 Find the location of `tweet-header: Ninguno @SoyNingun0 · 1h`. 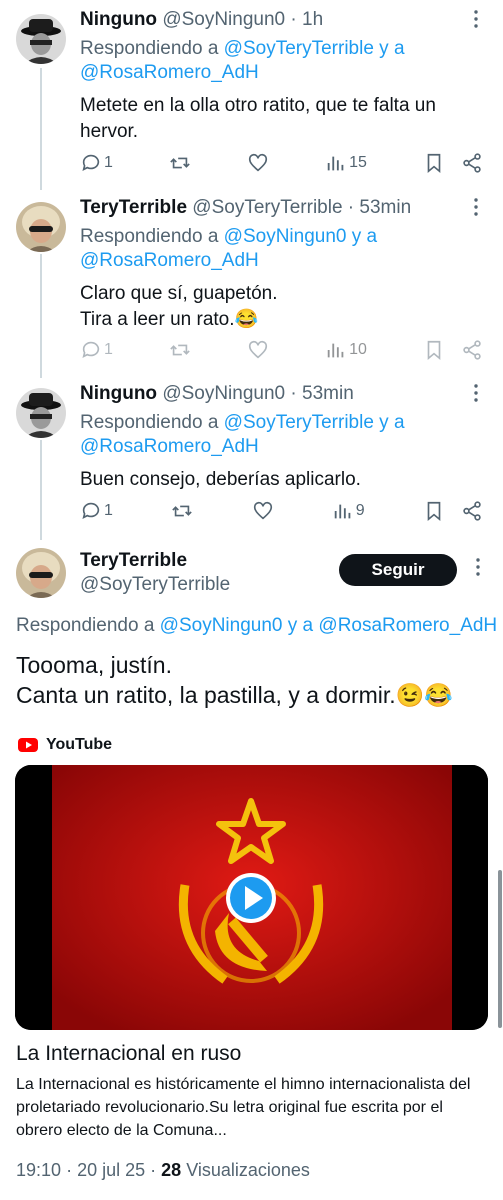

tweet-header: Ninguno @SoyNingun0 · 1h is located at coordinates (283, 20).